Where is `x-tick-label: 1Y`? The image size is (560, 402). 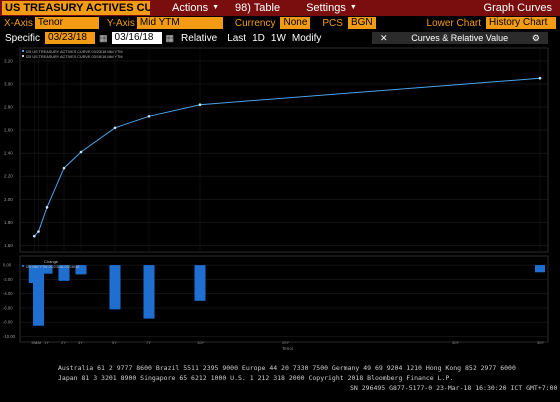 x-tick-label: 1Y is located at coordinates (46, 342).